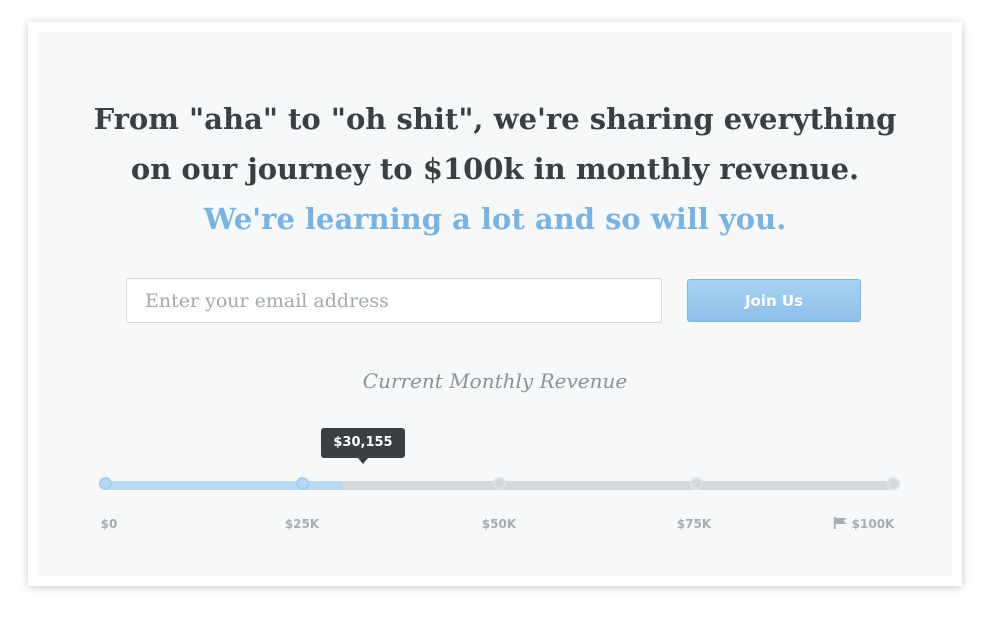 Image resolution: width=1002 pixels, height=622 pixels. What do you see at coordinates (495, 381) in the screenshot?
I see `revenue-label: Current Monthly Revenue` at bounding box center [495, 381].